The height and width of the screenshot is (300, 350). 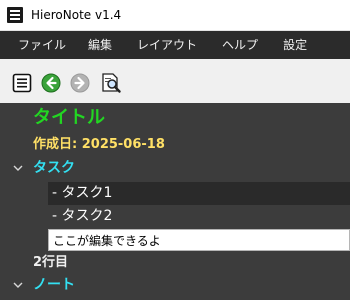 I want to click on menu-layout: レイアウト, so click(x=167, y=45).